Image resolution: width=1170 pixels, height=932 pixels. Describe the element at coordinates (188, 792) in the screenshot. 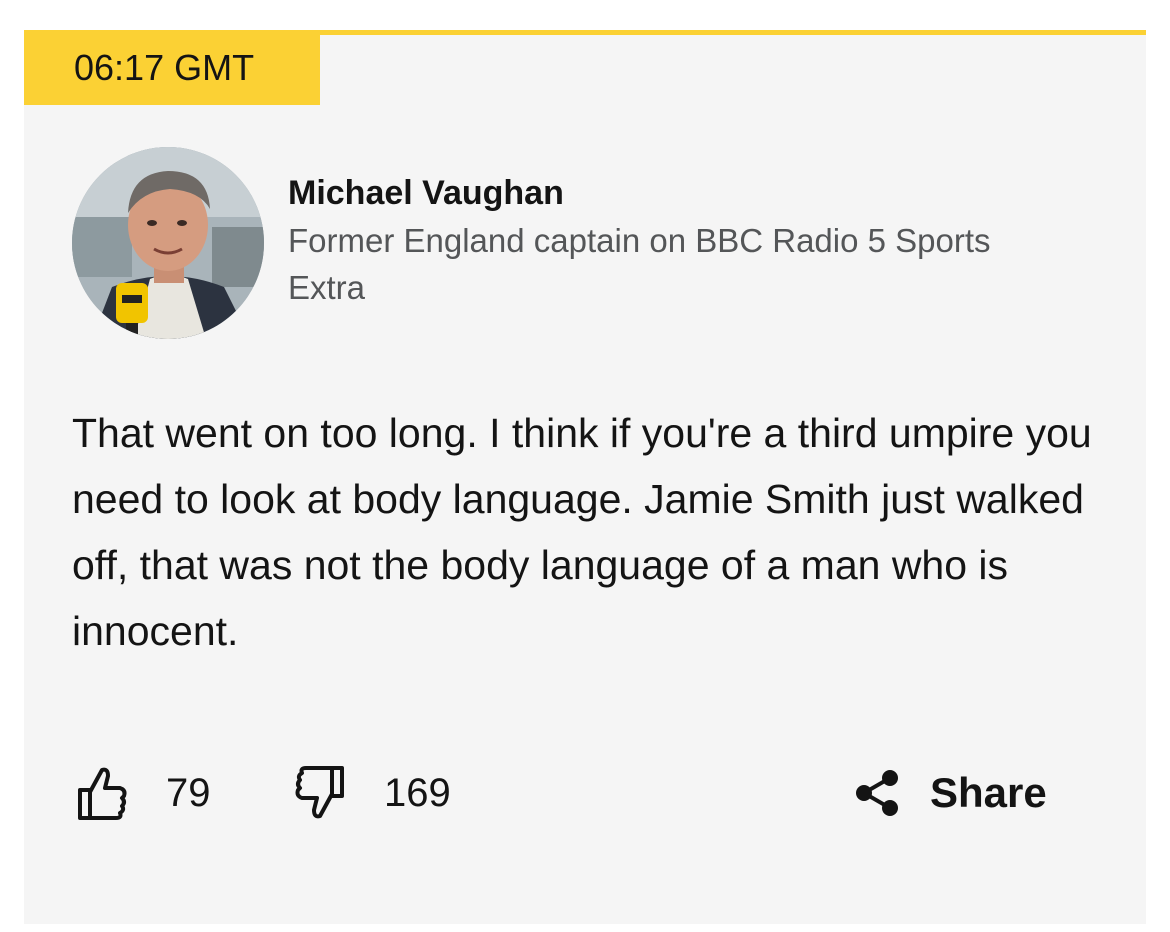

I see `like-count: 79` at that location.